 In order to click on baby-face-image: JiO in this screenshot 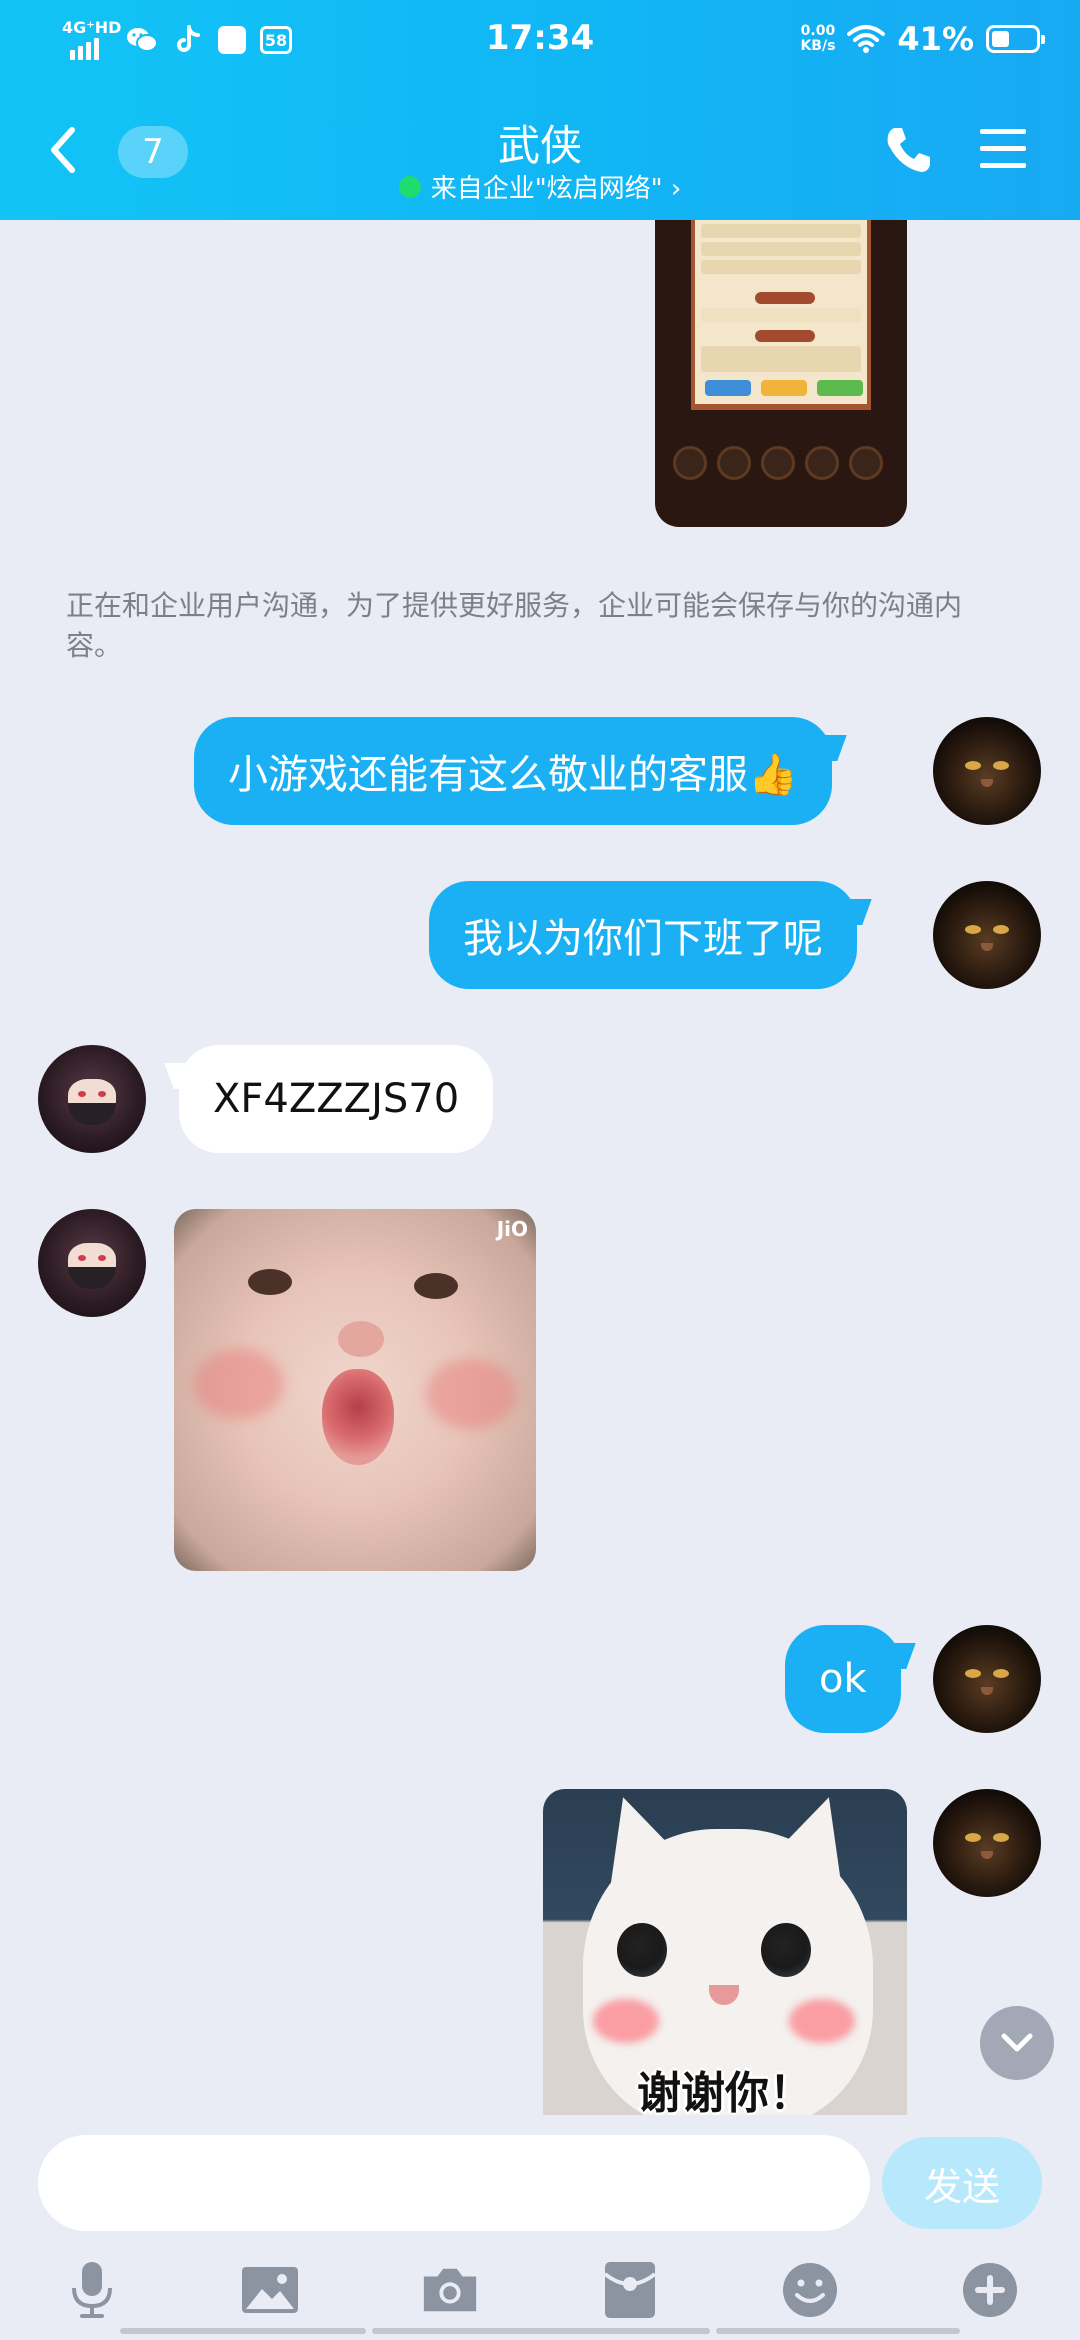, I will do `click(355, 1390)`.